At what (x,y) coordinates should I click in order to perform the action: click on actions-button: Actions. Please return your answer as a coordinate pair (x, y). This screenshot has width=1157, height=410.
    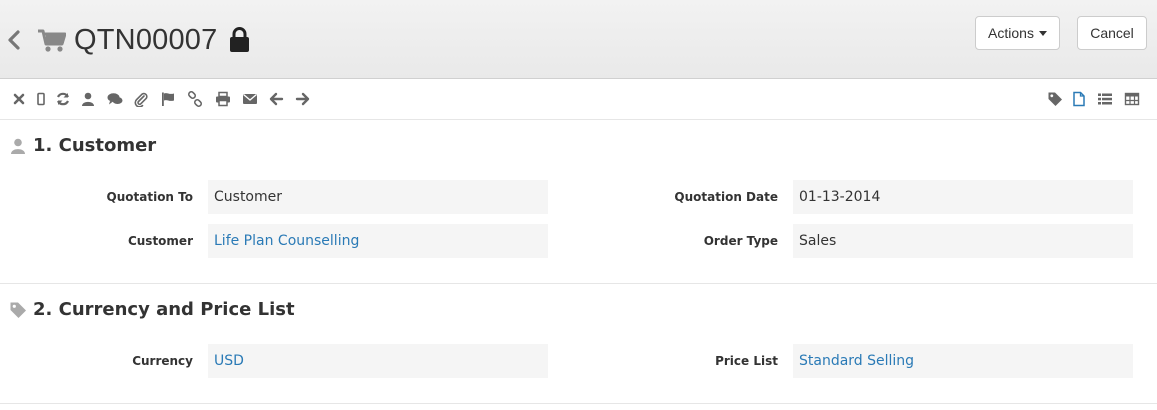
    Looking at the image, I should click on (1017, 33).